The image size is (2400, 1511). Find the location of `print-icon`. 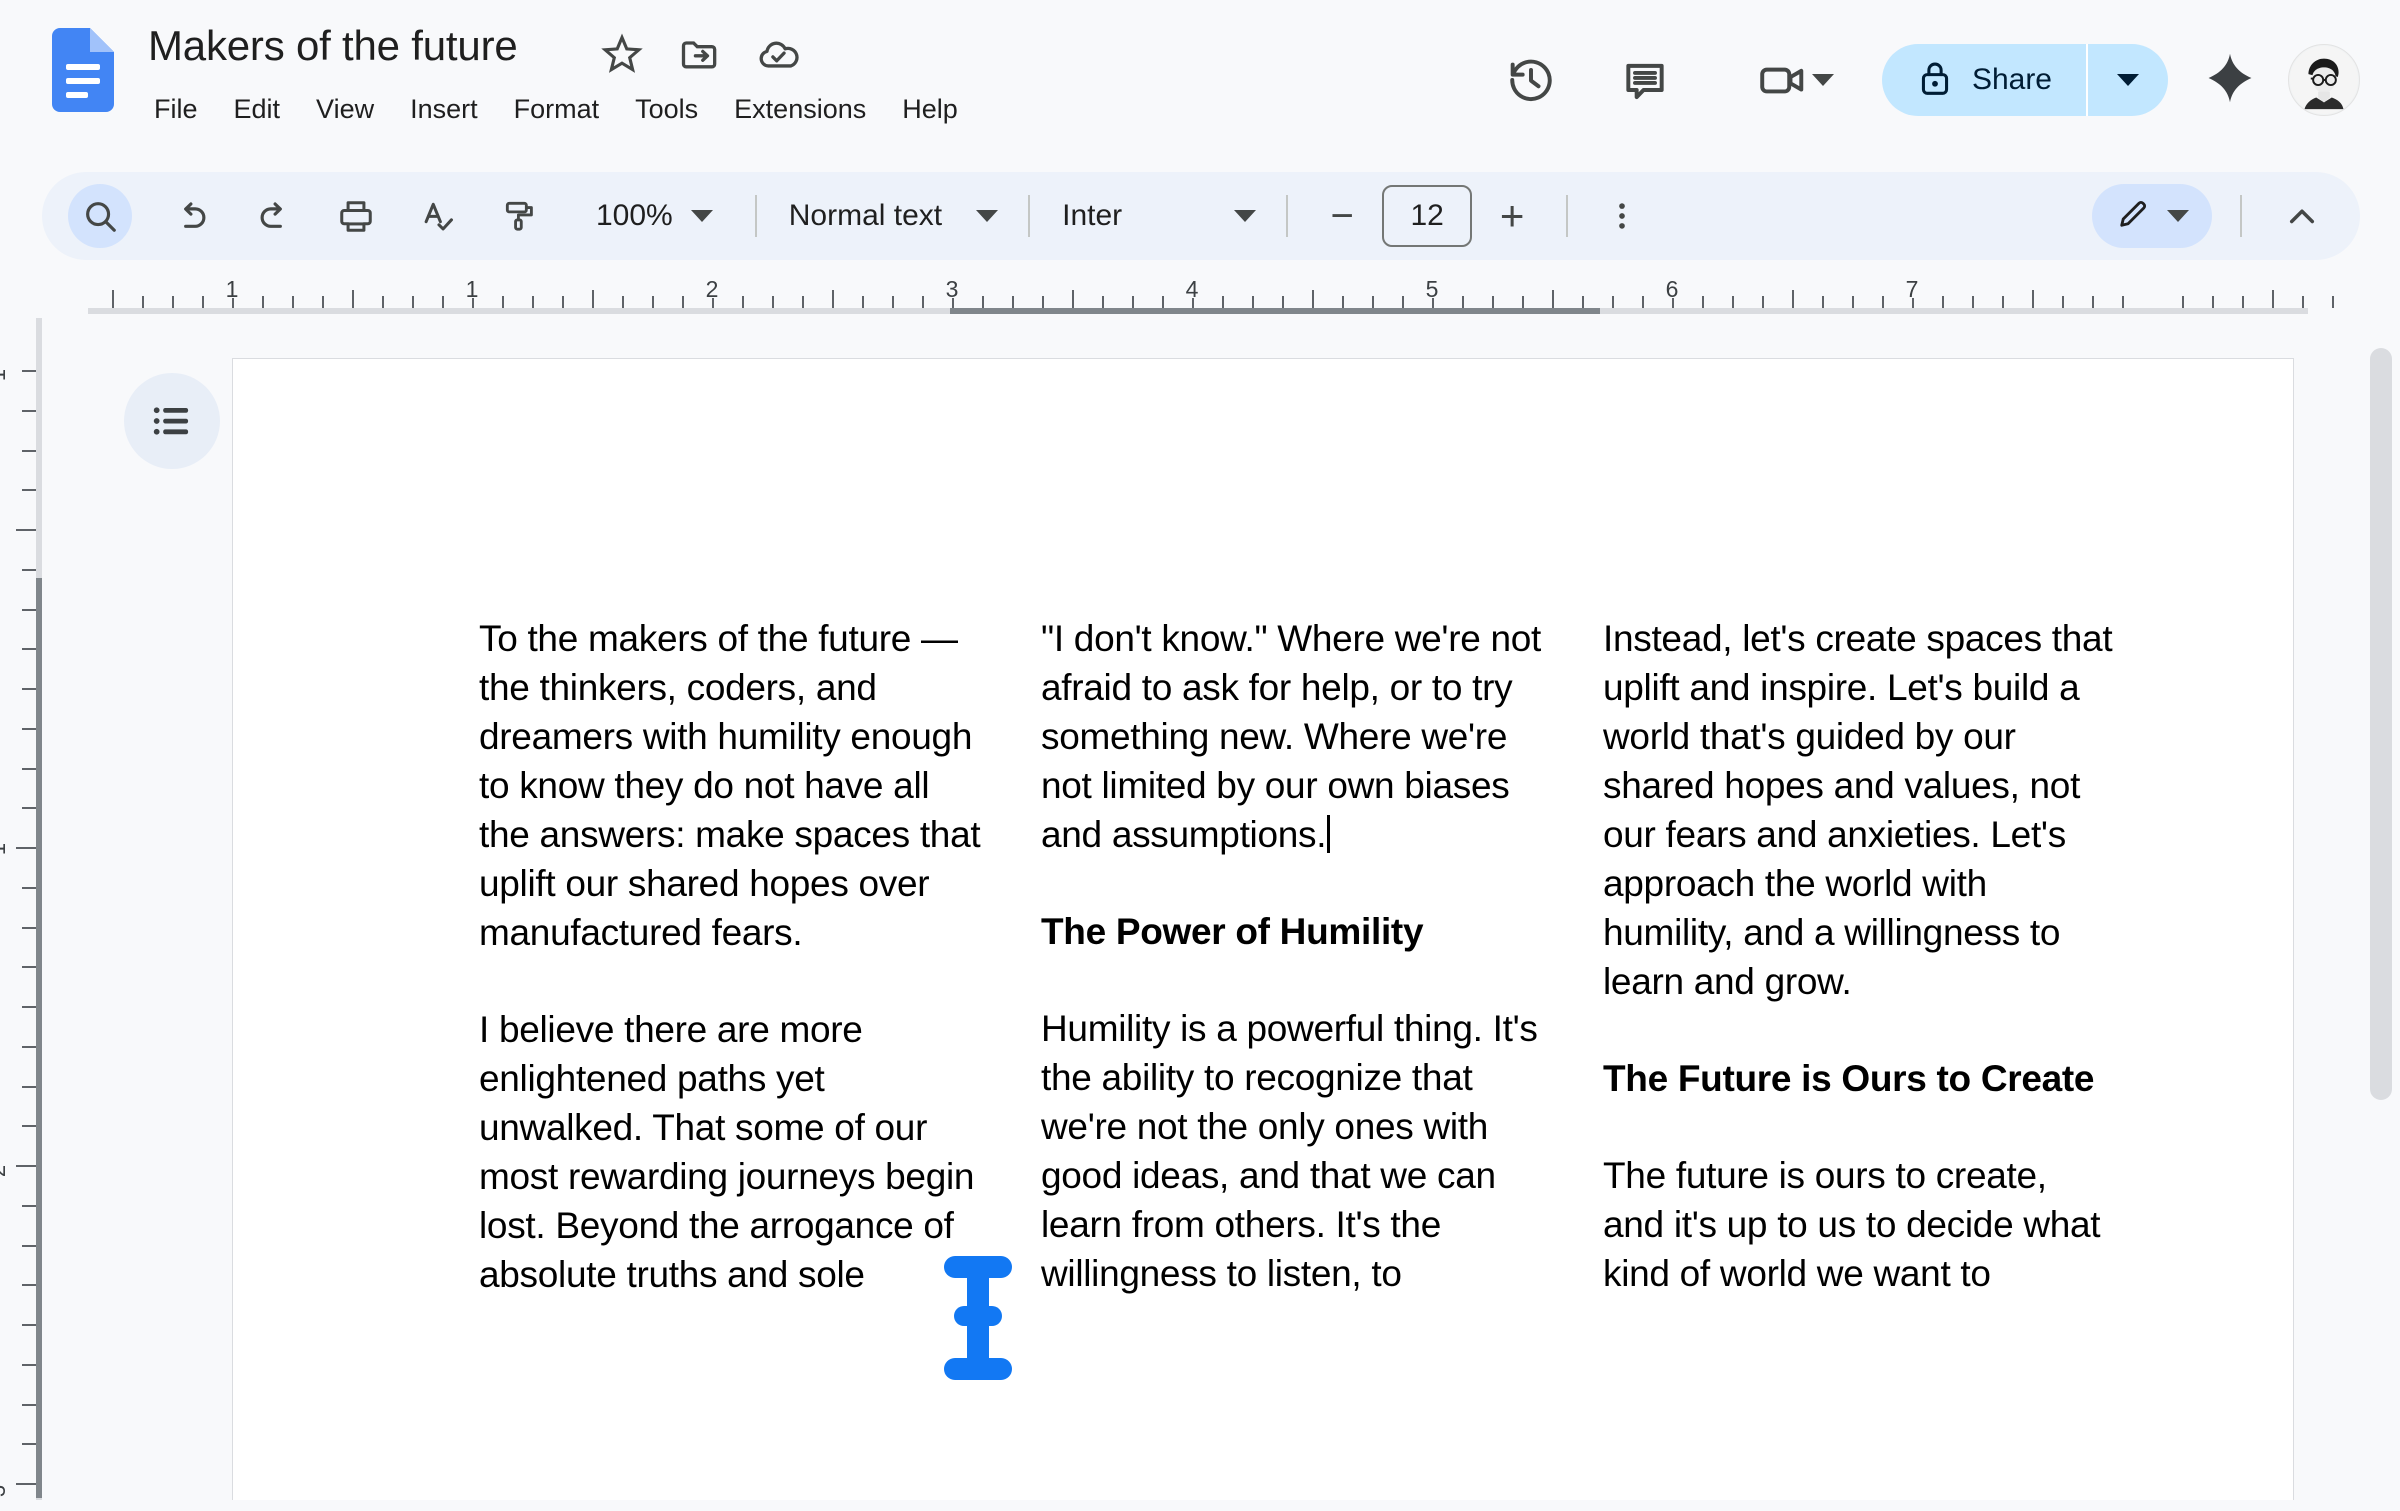

print-icon is located at coordinates (356, 216).